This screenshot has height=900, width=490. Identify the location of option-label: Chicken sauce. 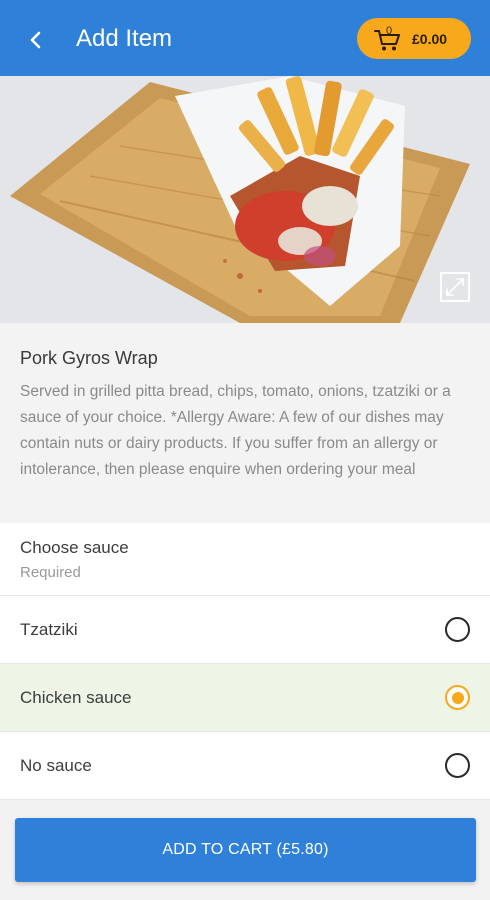
(76, 697).